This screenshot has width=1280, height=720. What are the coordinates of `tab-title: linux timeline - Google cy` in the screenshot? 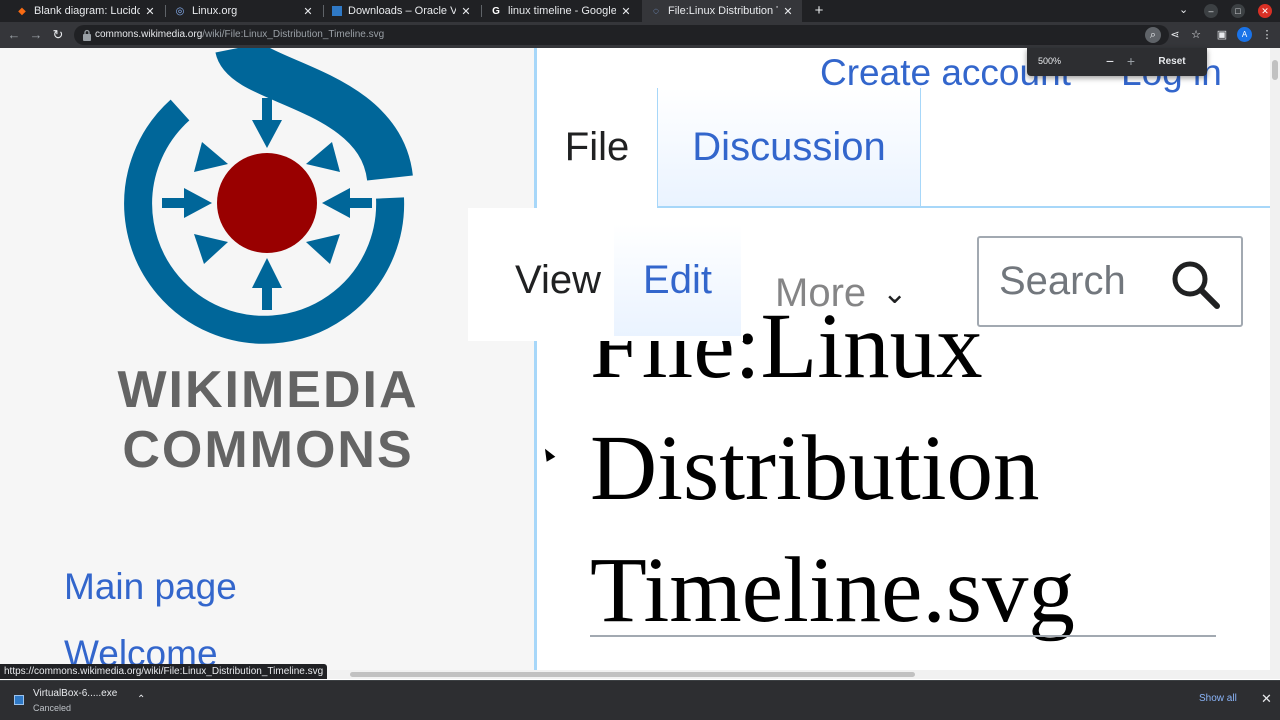 It's located at (562, 11).